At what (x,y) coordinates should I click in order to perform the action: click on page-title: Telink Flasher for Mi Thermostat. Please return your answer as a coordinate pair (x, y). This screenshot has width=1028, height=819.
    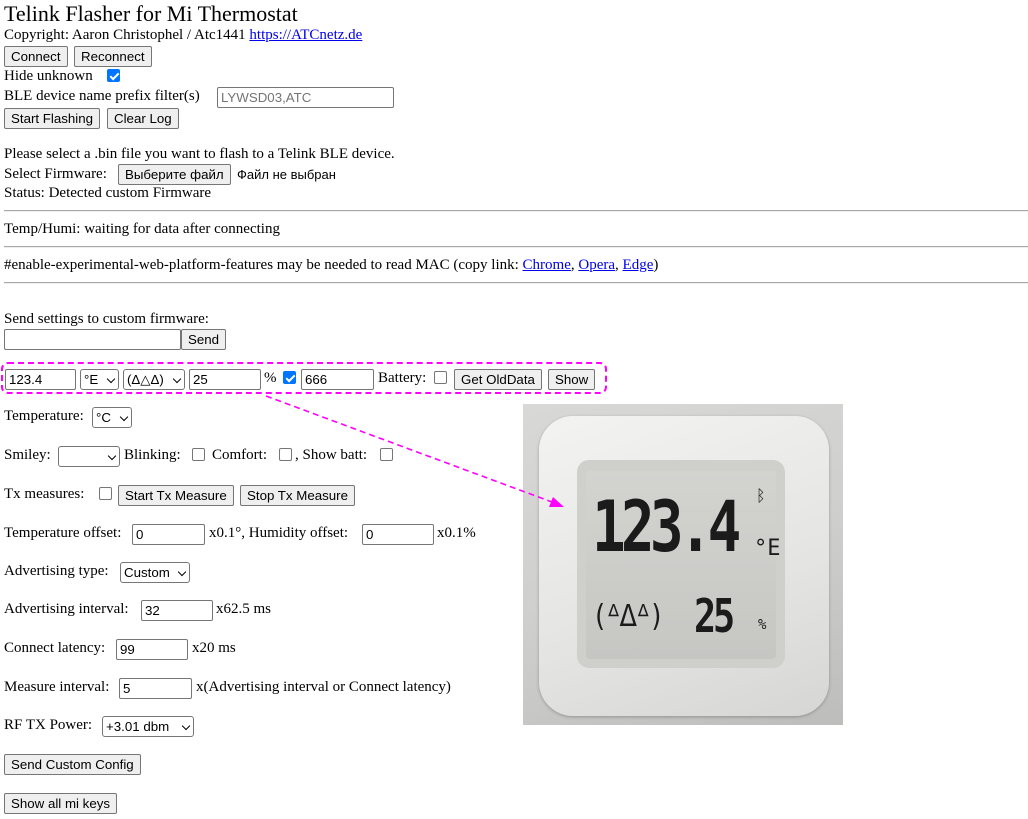
    Looking at the image, I should click on (151, 13).